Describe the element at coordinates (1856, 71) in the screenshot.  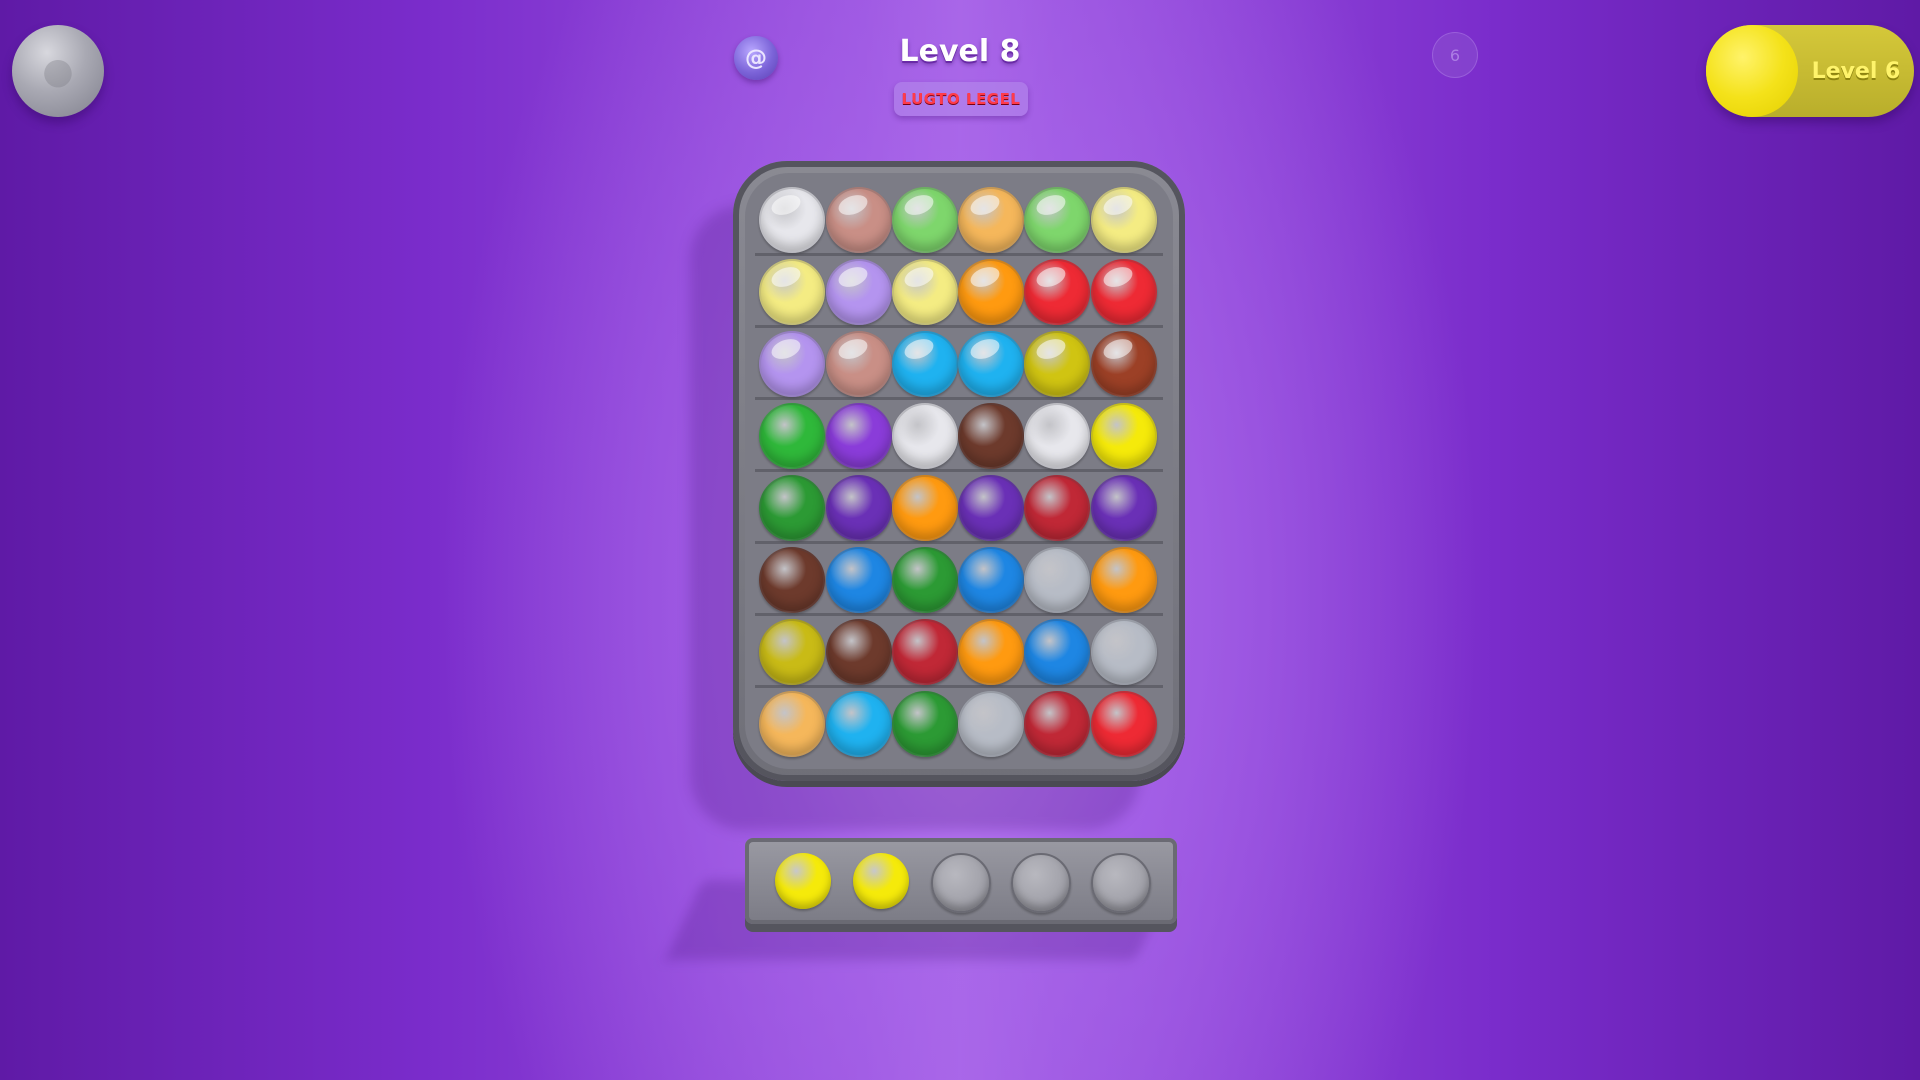
I see `progress-label: Level 6` at that location.